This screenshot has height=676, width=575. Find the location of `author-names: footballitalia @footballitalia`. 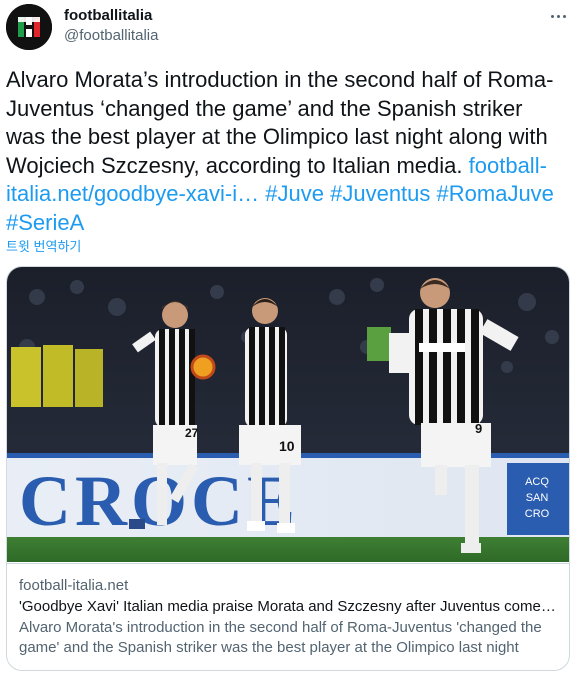

author-names: footballitalia @footballitalia is located at coordinates (111, 26).